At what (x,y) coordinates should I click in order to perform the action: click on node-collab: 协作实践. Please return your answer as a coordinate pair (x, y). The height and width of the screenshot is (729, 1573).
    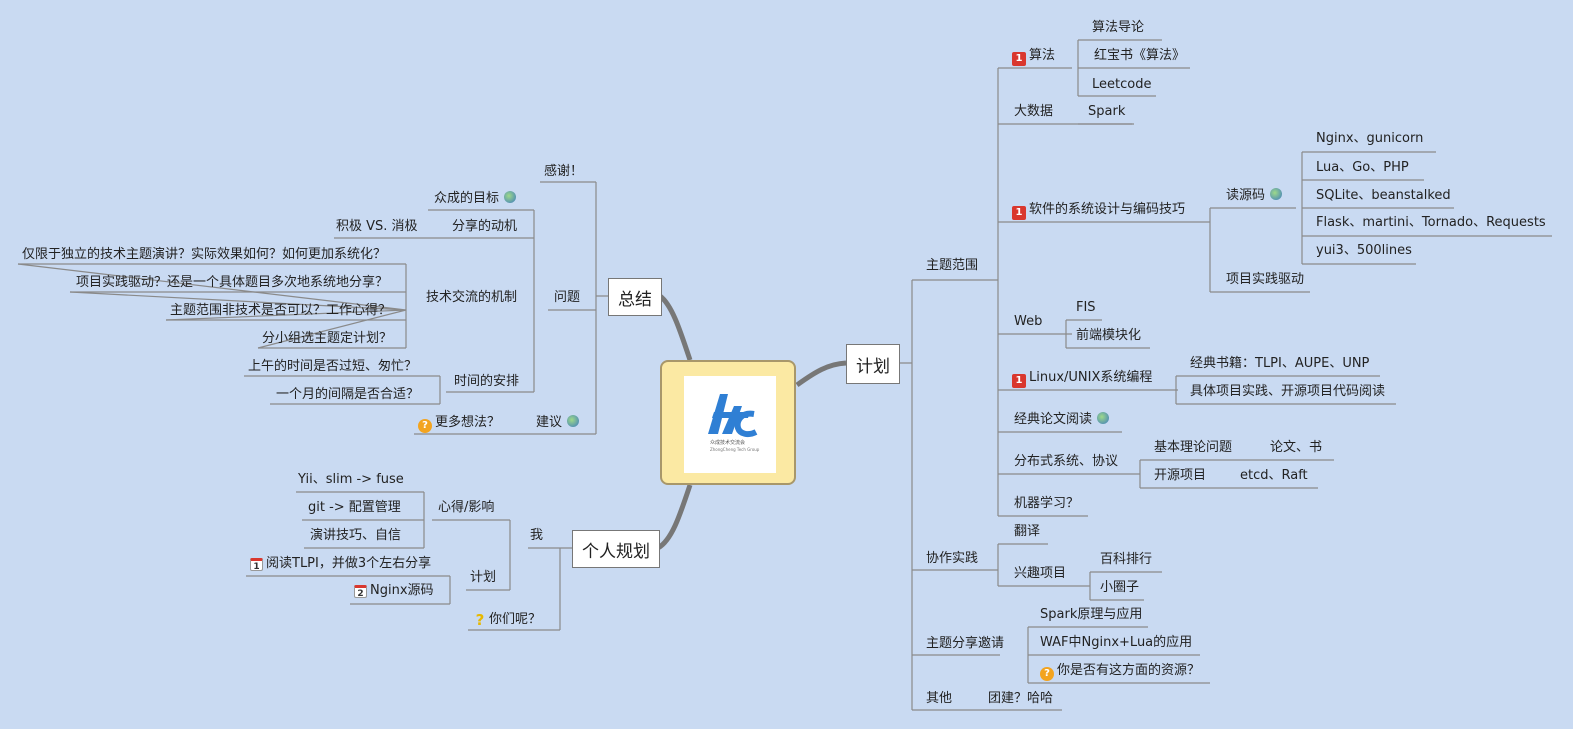
    Looking at the image, I should click on (952, 559).